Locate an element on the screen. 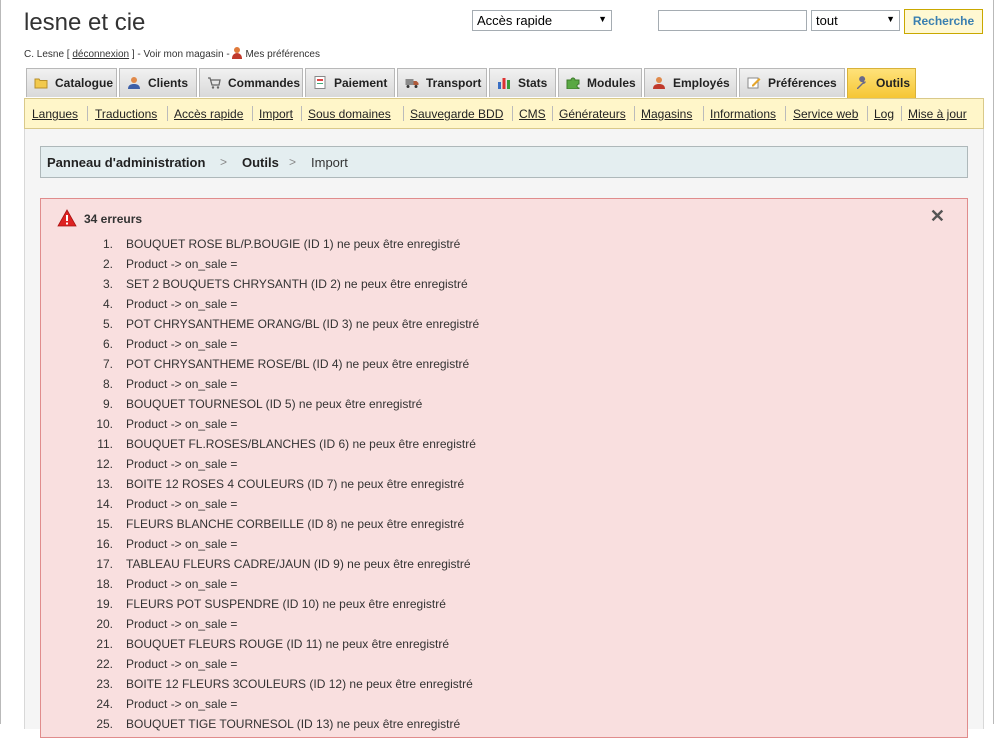  tab-label: Commandes is located at coordinates (264, 83).